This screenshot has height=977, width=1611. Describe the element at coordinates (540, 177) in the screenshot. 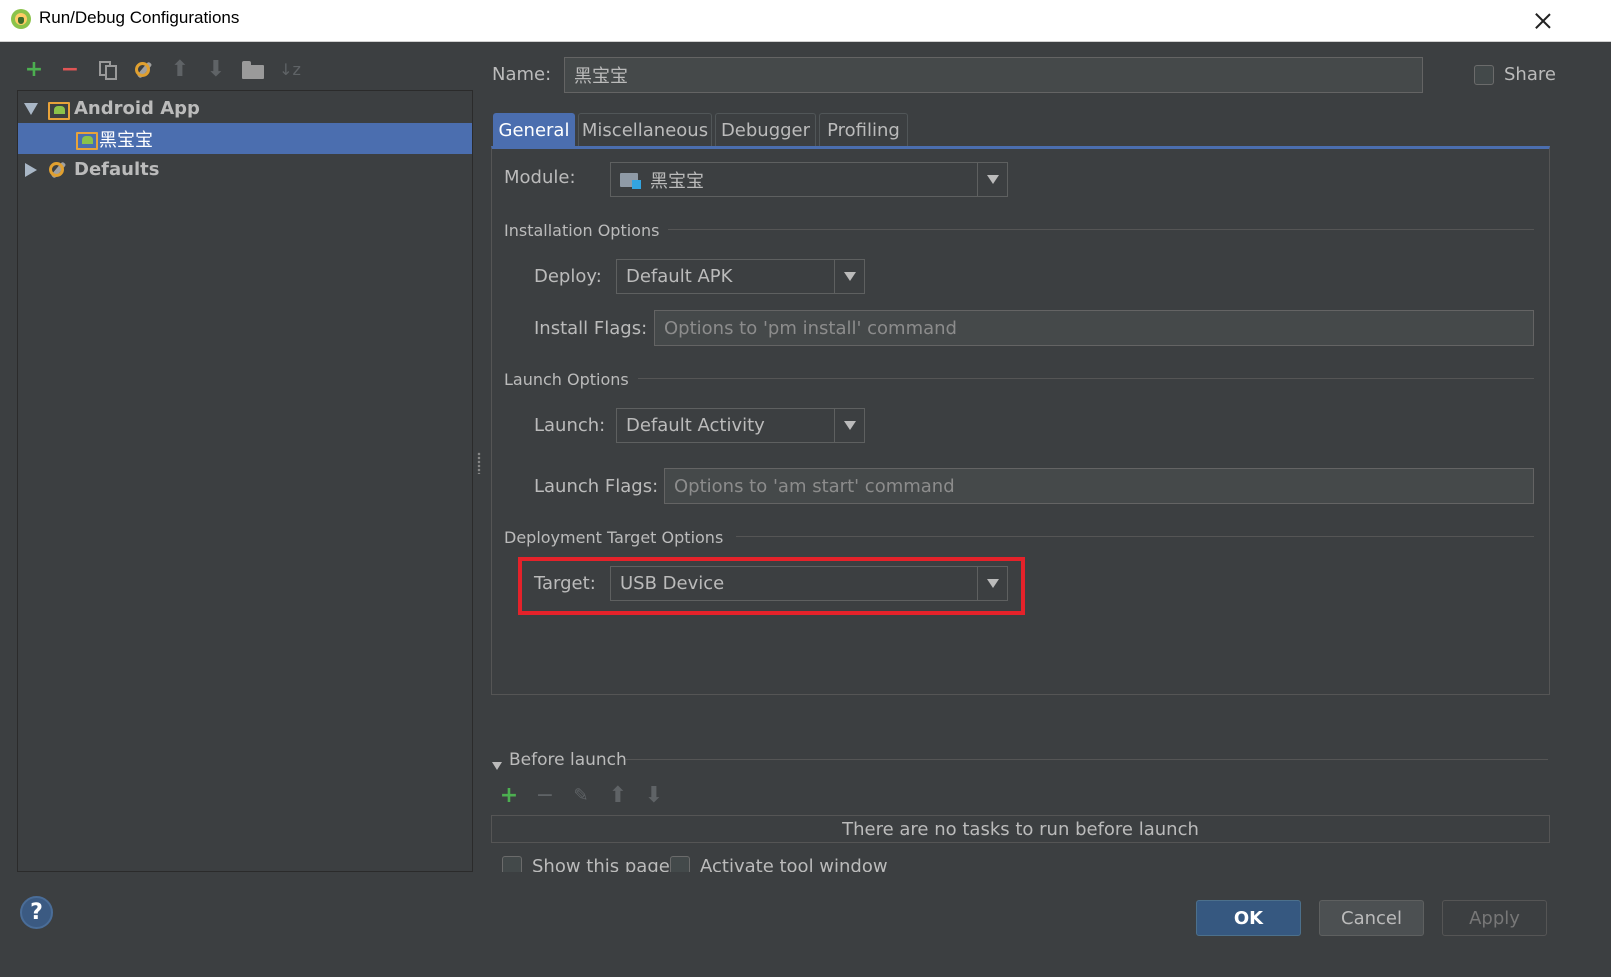

I see `module-label: Module:` at that location.